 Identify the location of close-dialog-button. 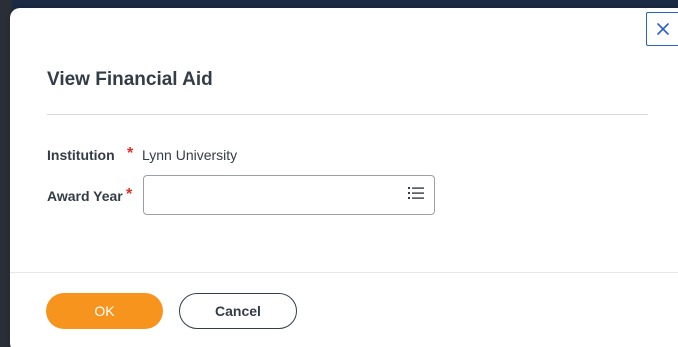
(662, 29).